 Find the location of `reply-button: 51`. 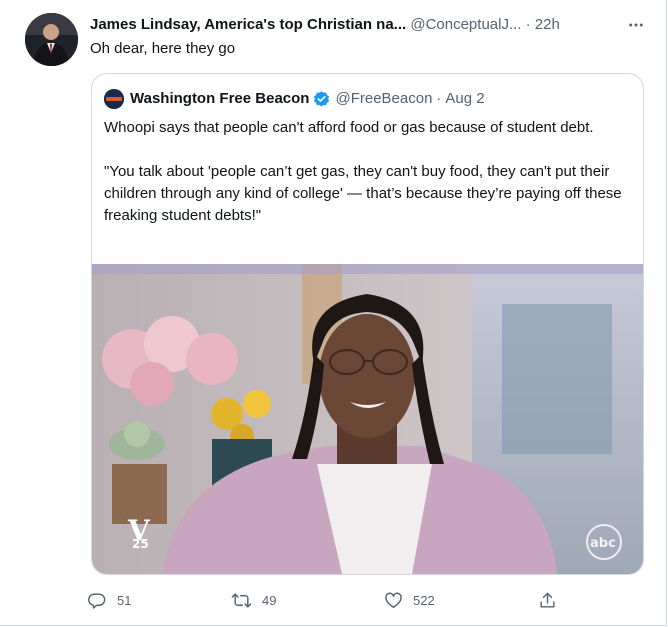

reply-button: 51 is located at coordinates (109, 600).